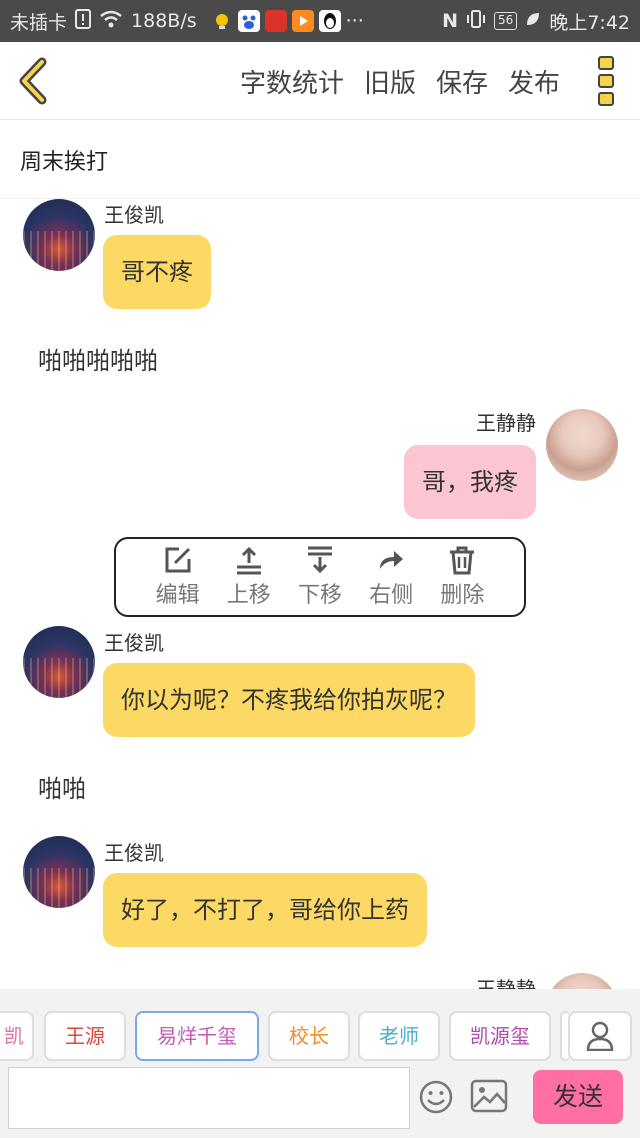 This screenshot has width=640, height=1138. I want to click on message-bubble: 哥，我疼, so click(470, 482).